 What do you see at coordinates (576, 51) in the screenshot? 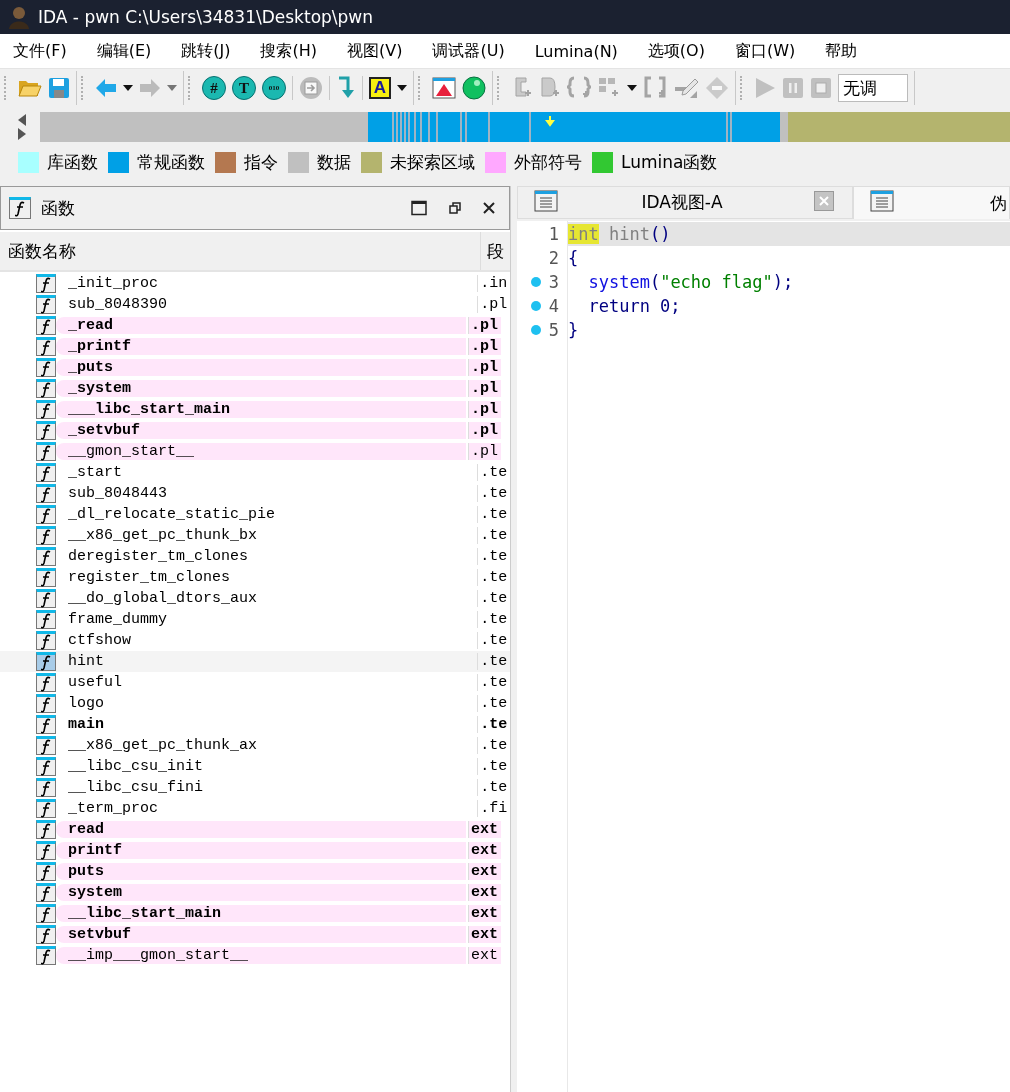
I see `menu-item: Lumina(N)` at bounding box center [576, 51].